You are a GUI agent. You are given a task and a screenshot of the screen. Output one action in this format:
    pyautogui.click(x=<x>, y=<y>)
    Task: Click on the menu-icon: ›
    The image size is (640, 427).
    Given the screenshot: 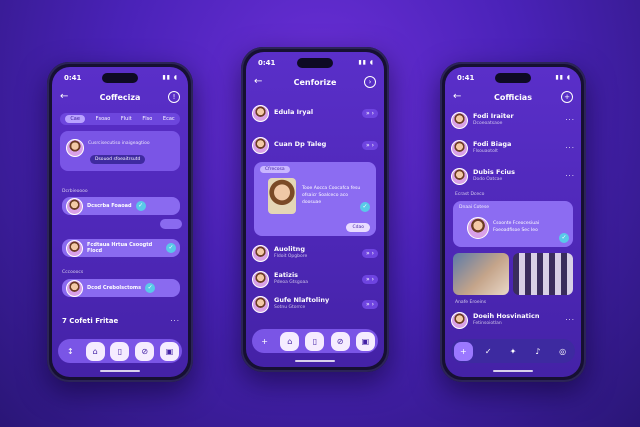 What is the action you would take?
    pyautogui.click(x=370, y=82)
    